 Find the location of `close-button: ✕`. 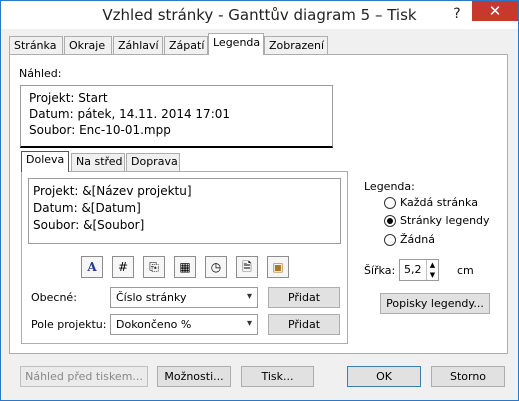

close-button: ✕ is located at coordinates (495, 11).